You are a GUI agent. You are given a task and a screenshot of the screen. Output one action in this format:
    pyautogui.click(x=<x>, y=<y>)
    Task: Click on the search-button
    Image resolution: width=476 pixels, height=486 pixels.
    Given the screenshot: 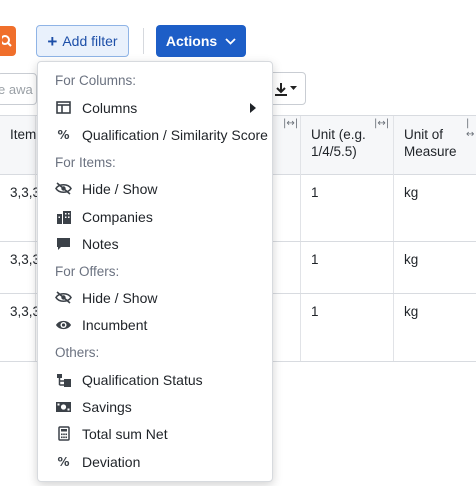 What is the action you would take?
    pyautogui.click(x=8, y=41)
    